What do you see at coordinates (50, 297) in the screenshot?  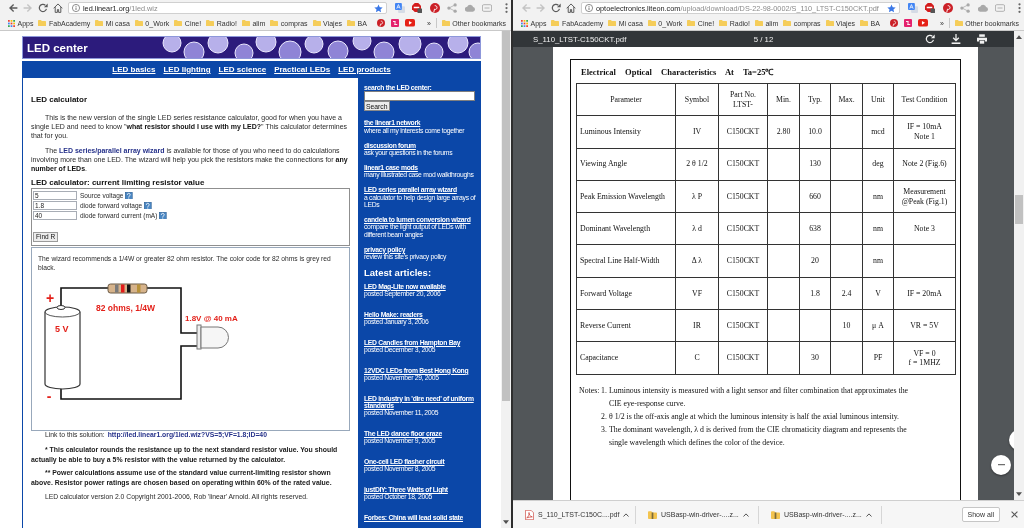 I see `plus-sign: +` at bounding box center [50, 297].